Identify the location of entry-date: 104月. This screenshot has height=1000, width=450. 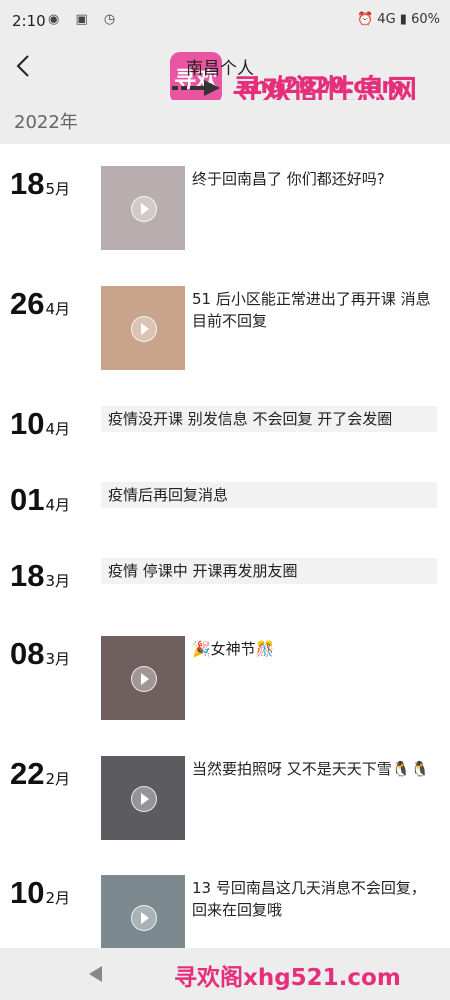
(40, 426).